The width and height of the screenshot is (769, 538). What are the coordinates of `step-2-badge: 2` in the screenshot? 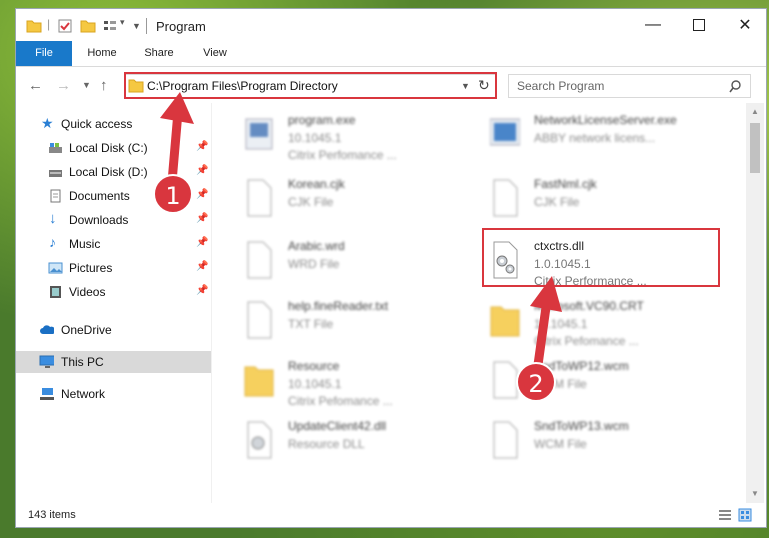 It's located at (536, 382).